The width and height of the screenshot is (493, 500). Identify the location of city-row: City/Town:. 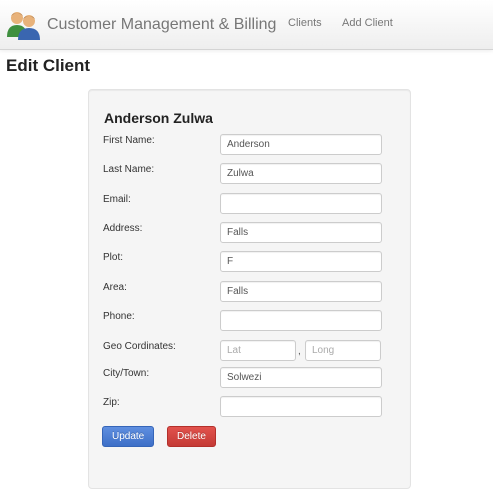
(249, 378).